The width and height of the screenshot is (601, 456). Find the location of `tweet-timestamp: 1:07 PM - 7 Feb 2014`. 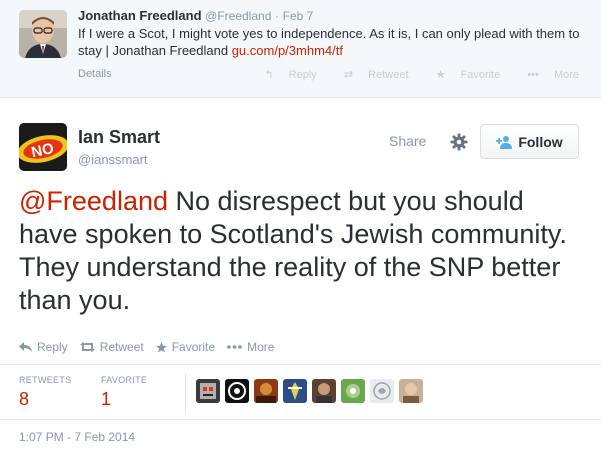

tweet-timestamp: 1:07 PM - 7 Feb 2014 is located at coordinates (77, 437).